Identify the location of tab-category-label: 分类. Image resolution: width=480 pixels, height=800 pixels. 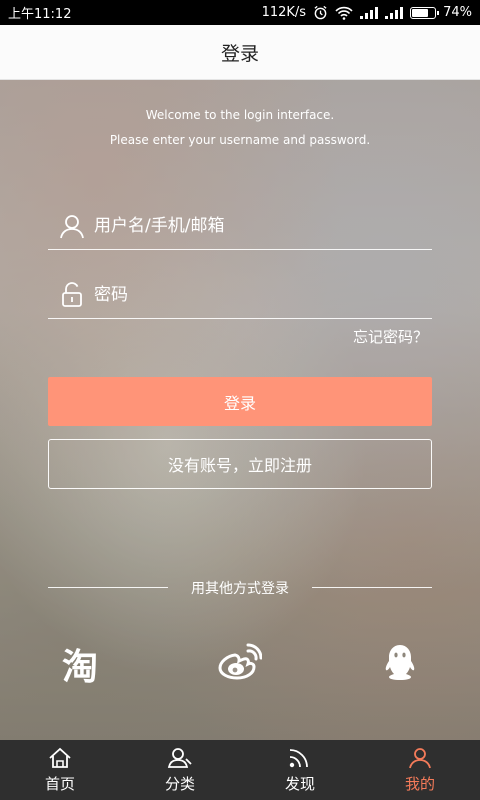
(179, 784).